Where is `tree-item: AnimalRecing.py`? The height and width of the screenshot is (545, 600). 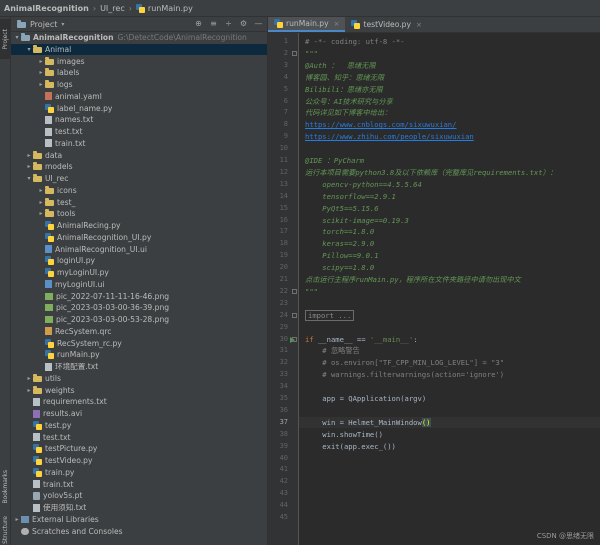 tree-item: AnimalRecing.py is located at coordinates (139, 225).